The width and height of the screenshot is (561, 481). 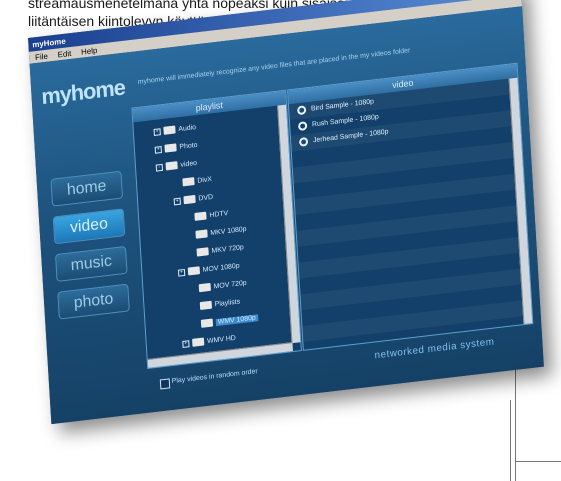 I want to click on random-order-checkbox, so click(x=165, y=384).